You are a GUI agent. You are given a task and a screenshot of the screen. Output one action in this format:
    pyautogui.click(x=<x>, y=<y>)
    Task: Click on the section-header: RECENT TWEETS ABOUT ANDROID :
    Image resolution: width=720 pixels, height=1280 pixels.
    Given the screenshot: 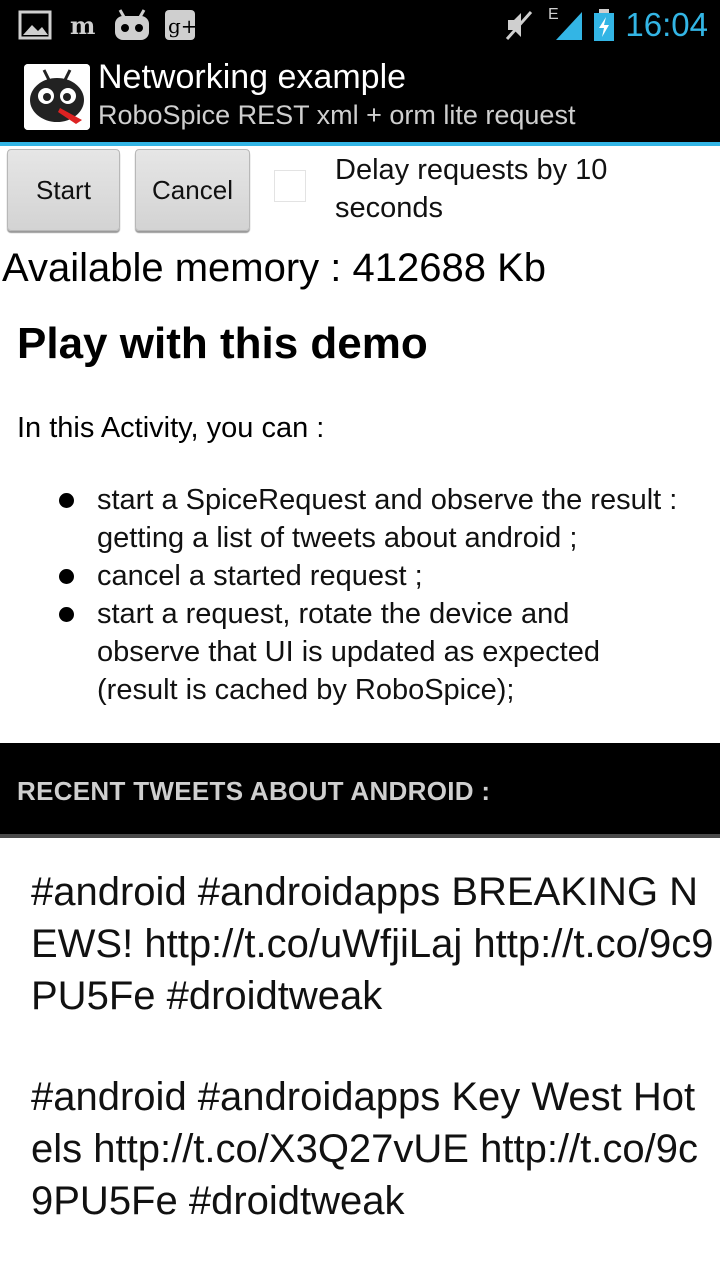 What is the action you would take?
    pyautogui.click(x=360, y=790)
    